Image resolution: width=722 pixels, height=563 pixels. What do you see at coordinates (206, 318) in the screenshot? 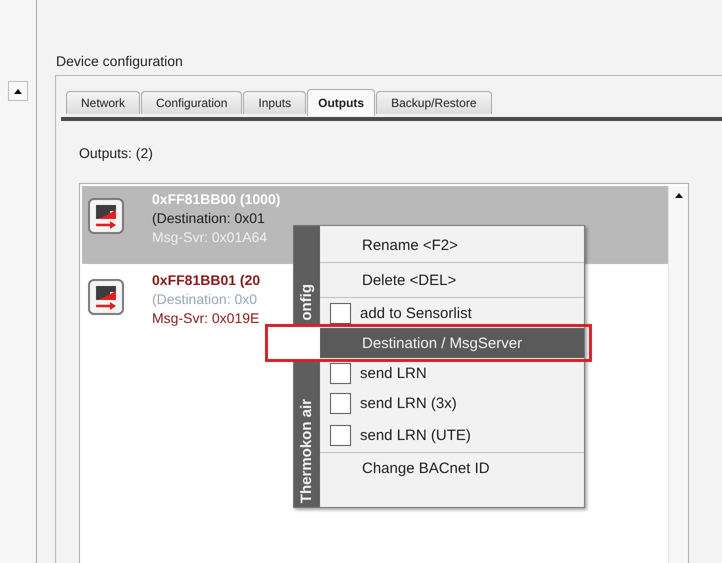
I see `msg-server-text: Msg-Svr: 0x019E` at bounding box center [206, 318].